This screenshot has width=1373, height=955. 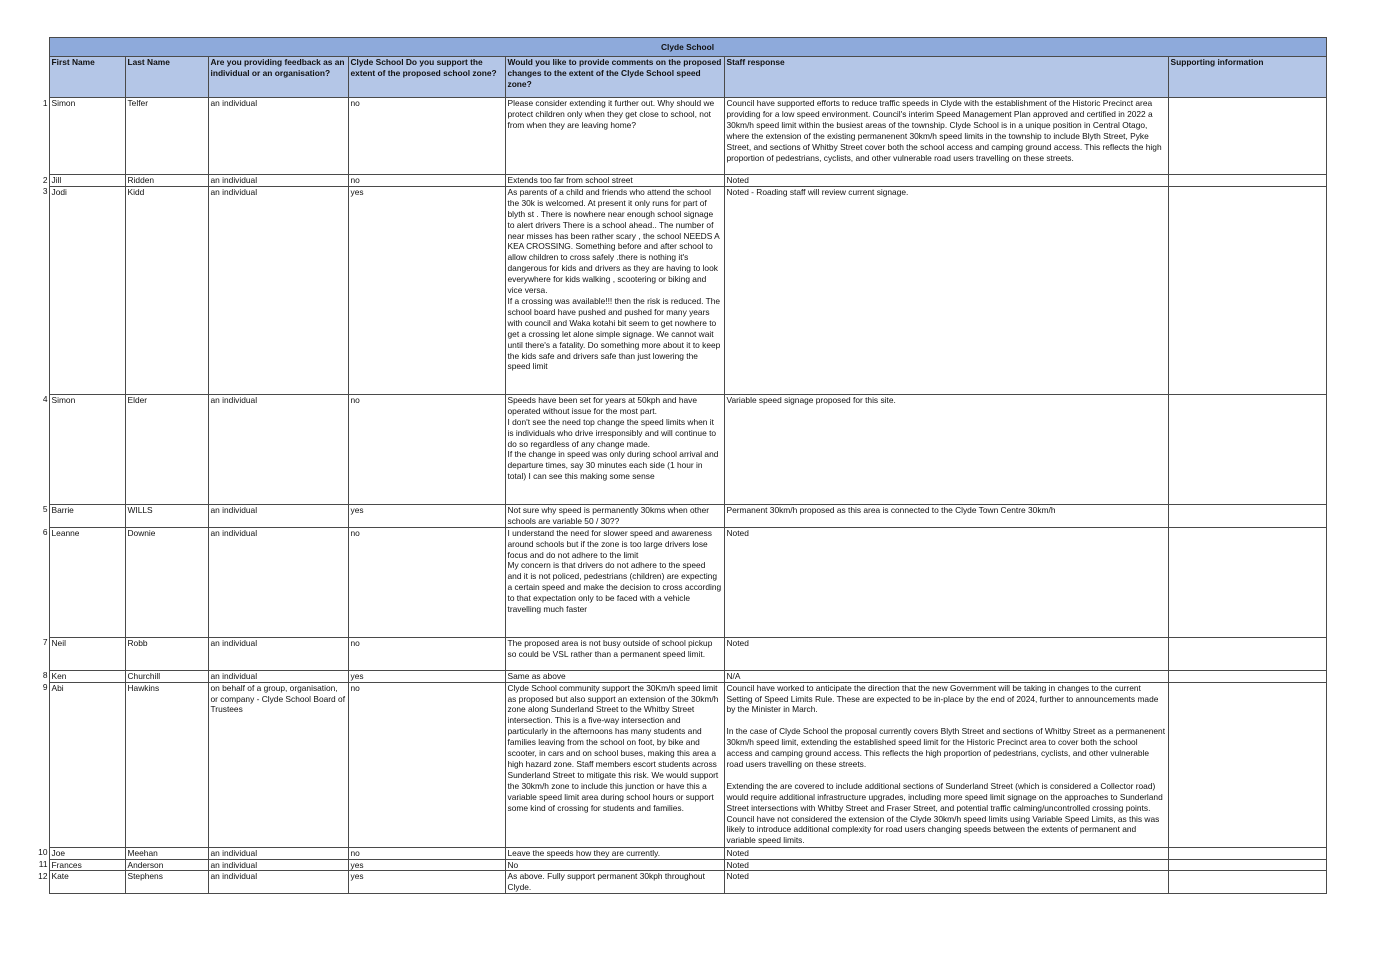 I want to click on cell-last-name: Hawkins, so click(x=166, y=764).